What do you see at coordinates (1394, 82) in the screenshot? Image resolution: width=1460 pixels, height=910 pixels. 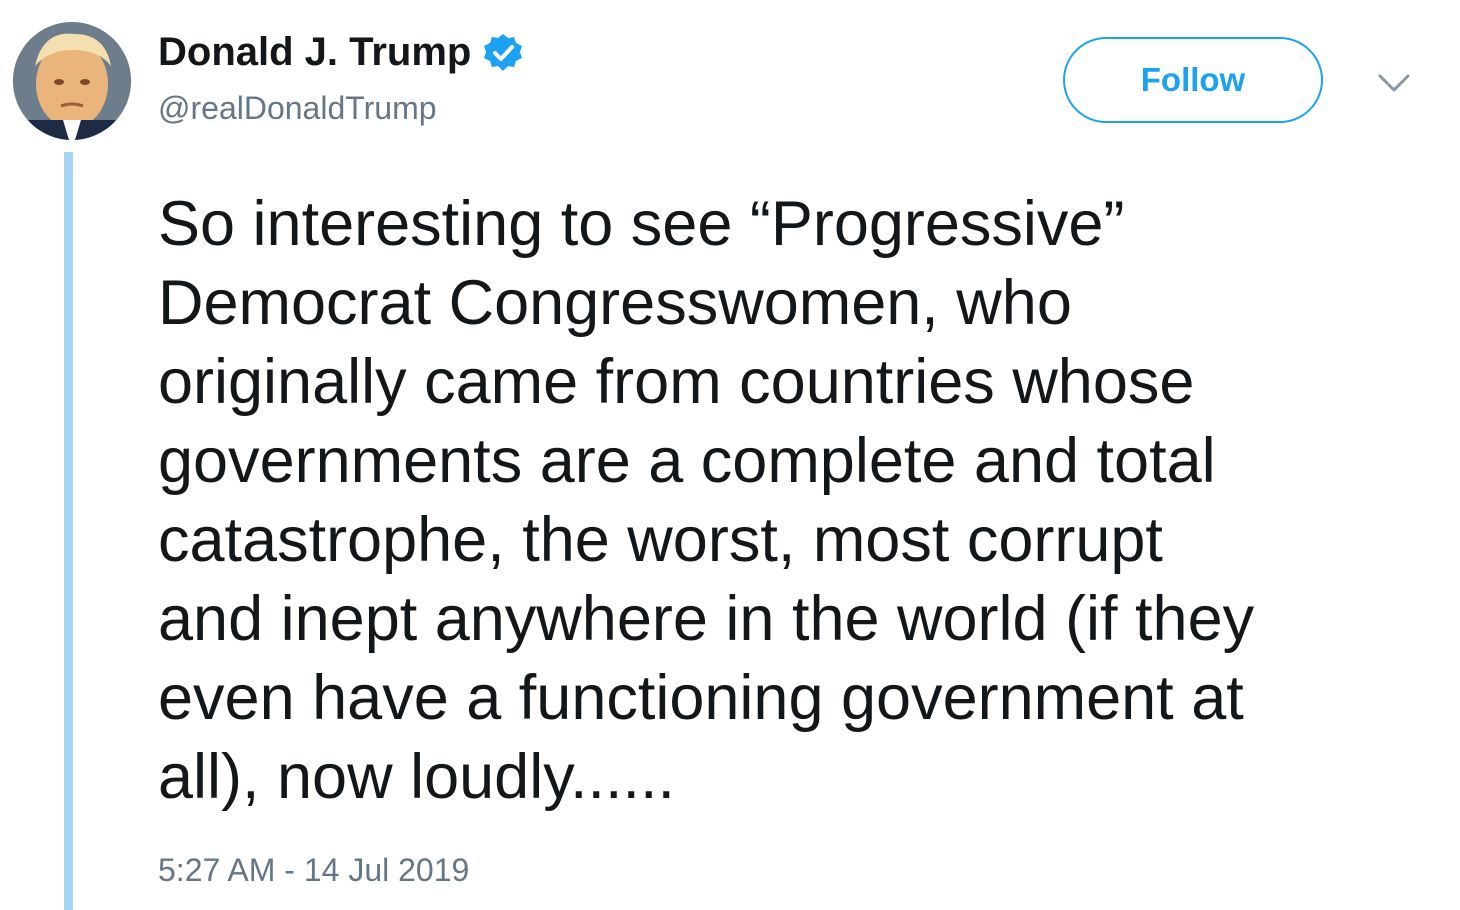 I see `chevron-down-icon` at bounding box center [1394, 82].